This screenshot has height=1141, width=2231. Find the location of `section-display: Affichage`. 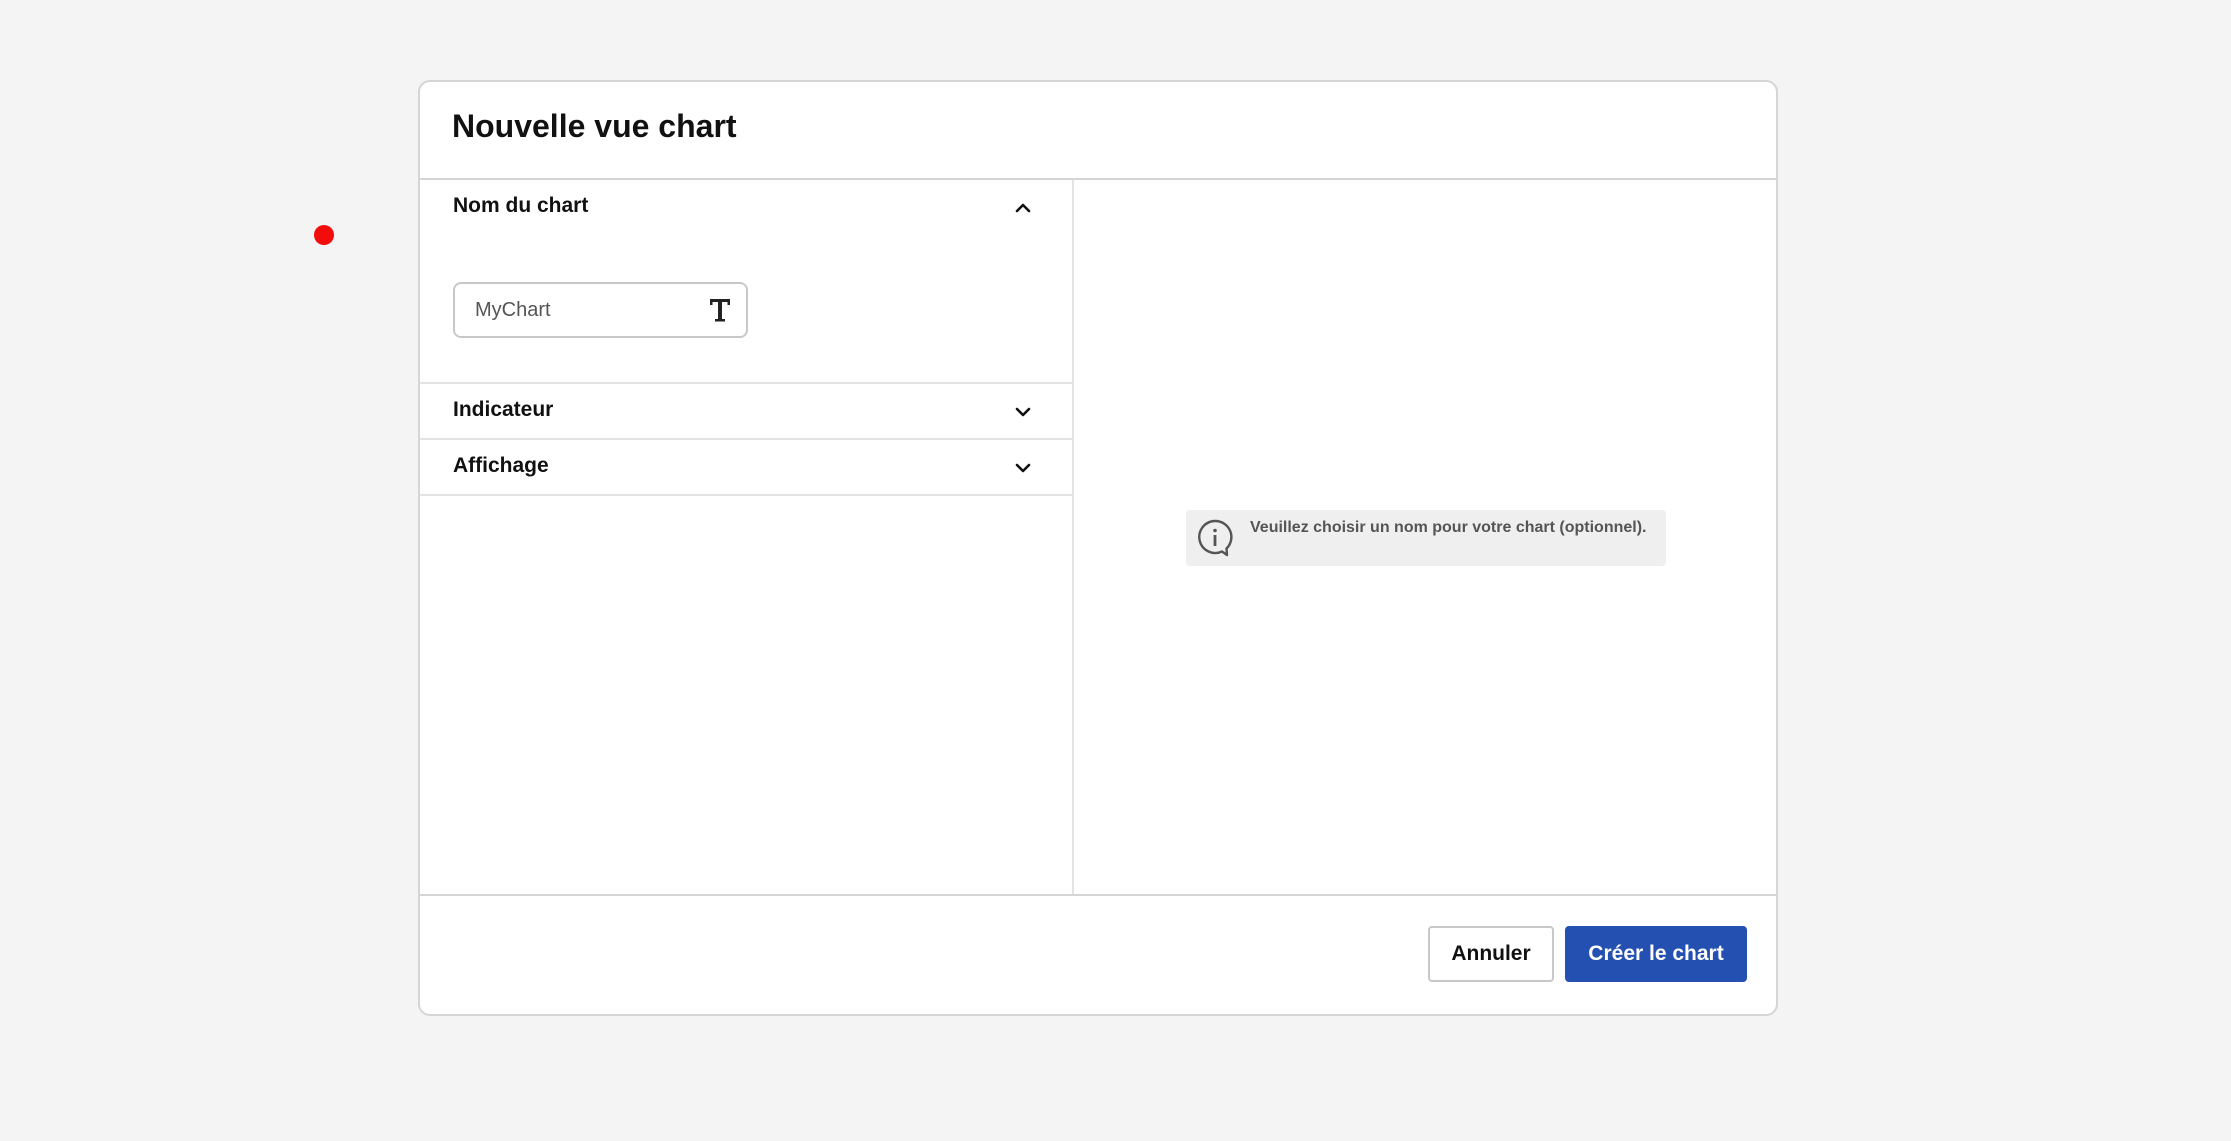

section-display: Affichage is located at coordinates (746, 468).